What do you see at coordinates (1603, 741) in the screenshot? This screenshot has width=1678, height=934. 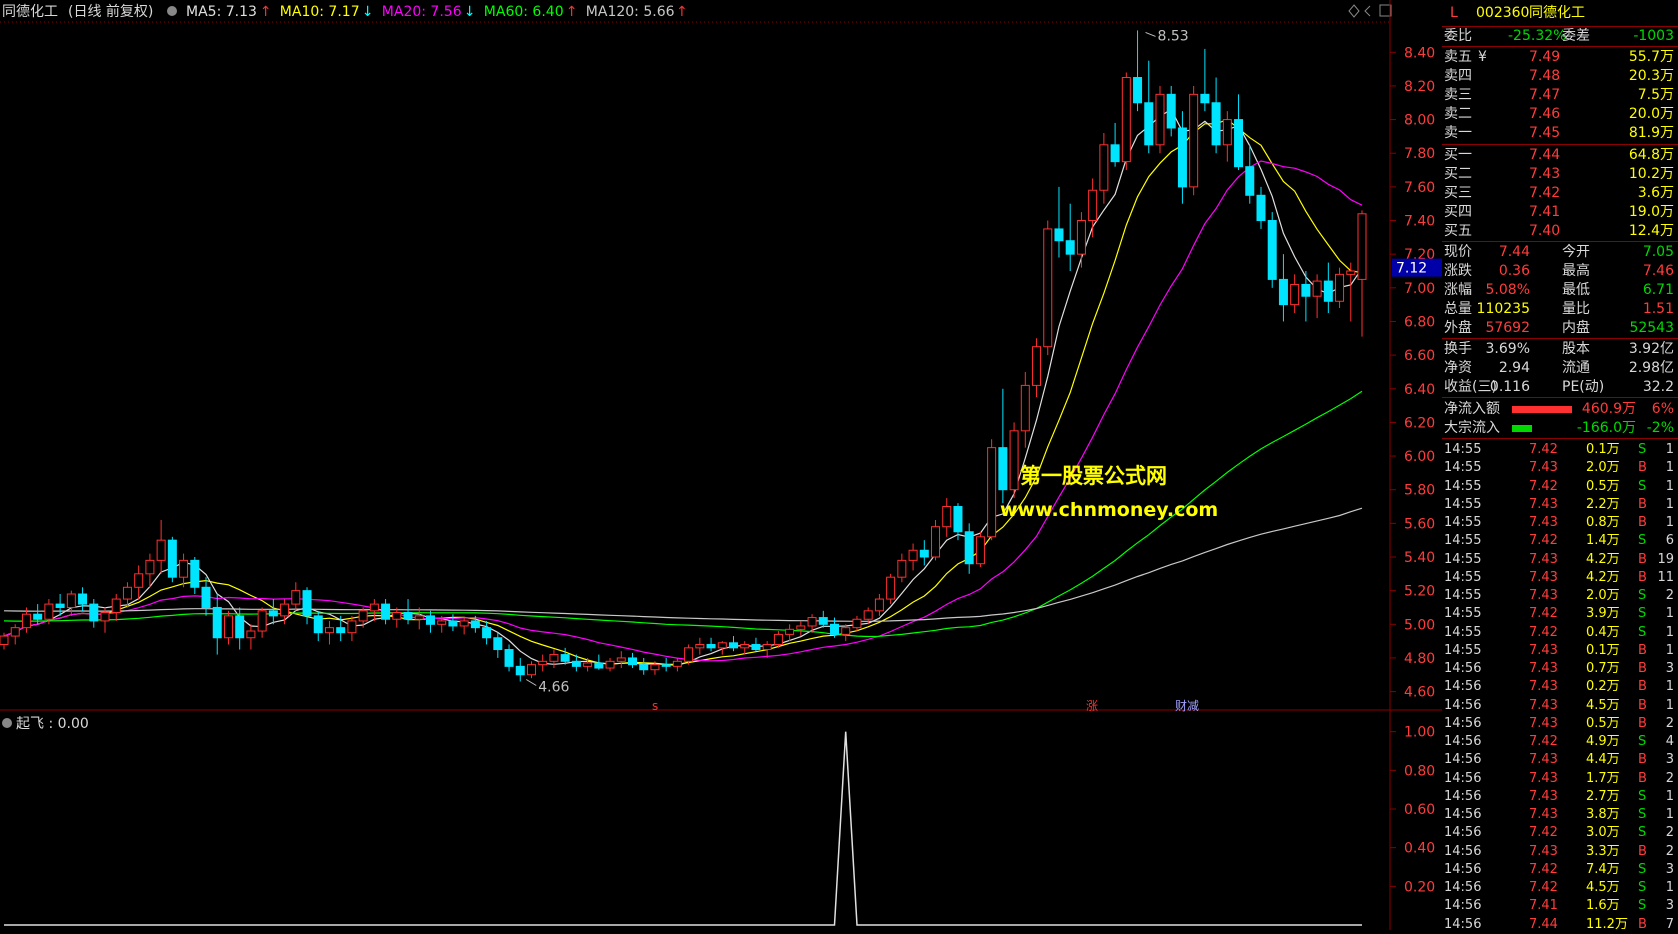 I see `tick-volume: 4.9万` at bounding box center [1603, 741].